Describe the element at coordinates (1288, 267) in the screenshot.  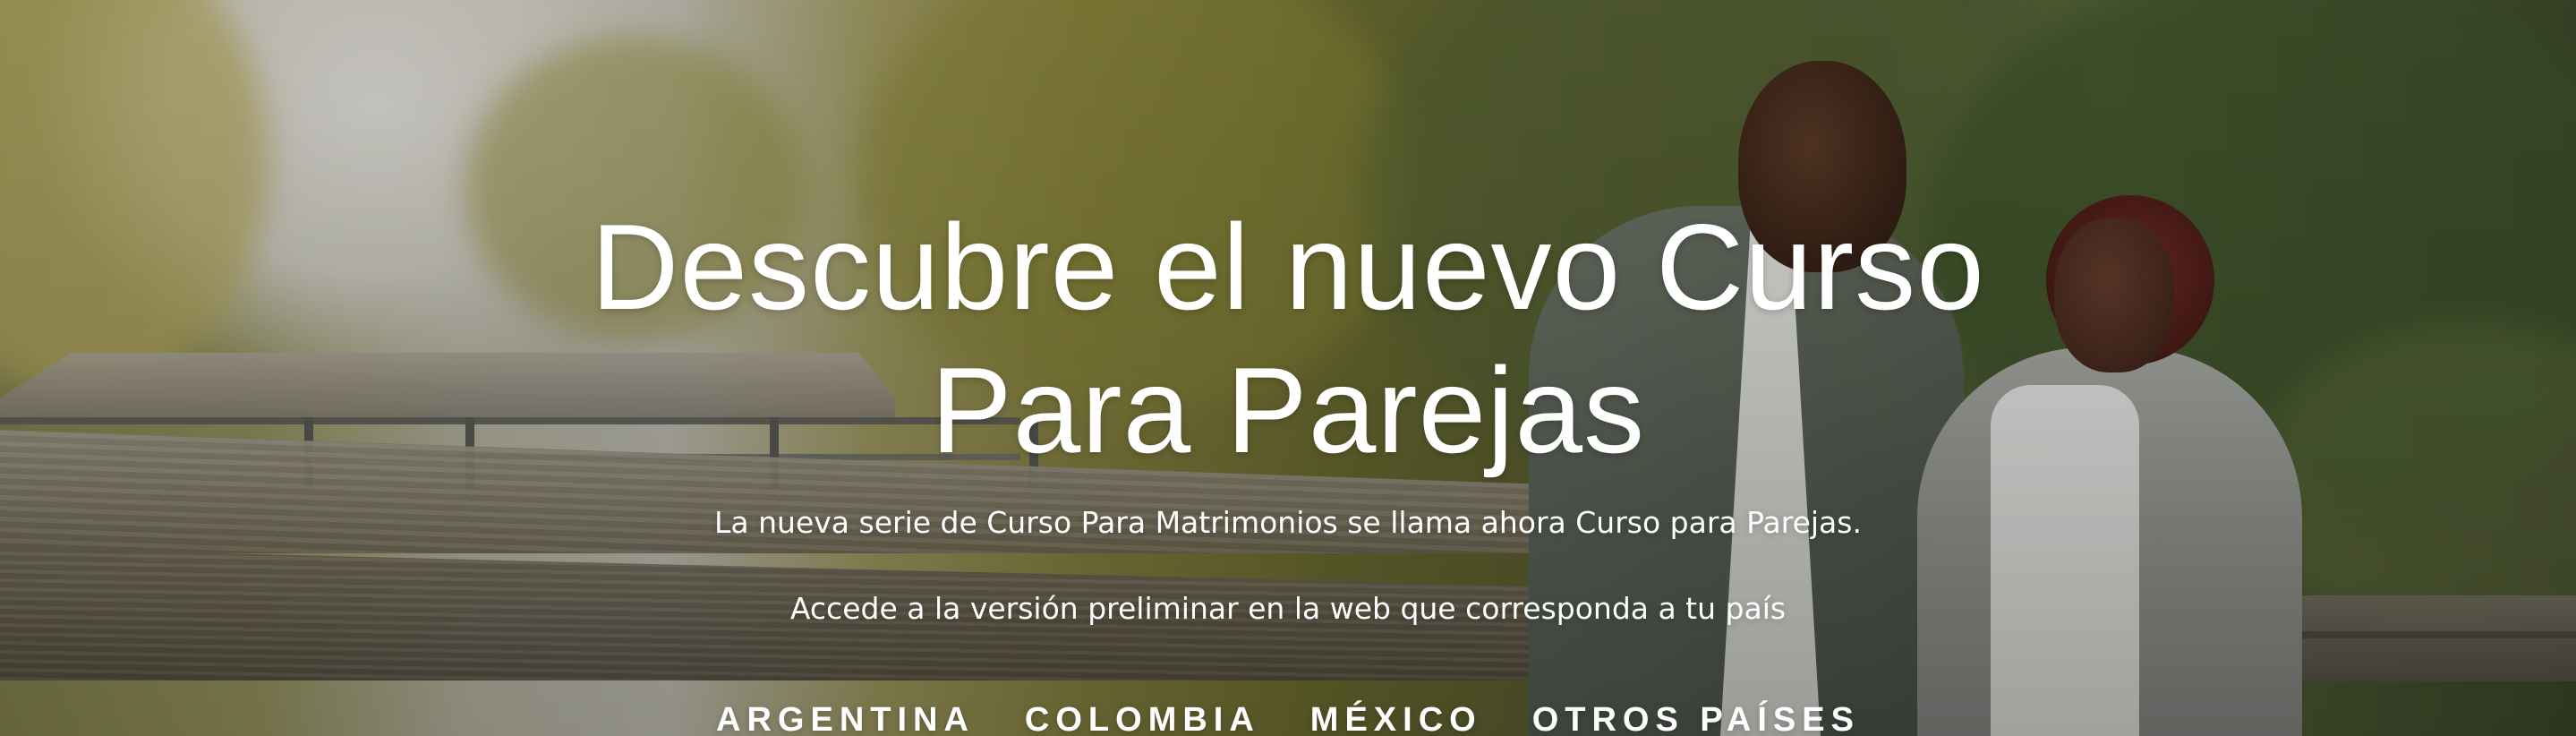
I see `hero-title-line-1: Descubre el nuevo Curso` at that location.